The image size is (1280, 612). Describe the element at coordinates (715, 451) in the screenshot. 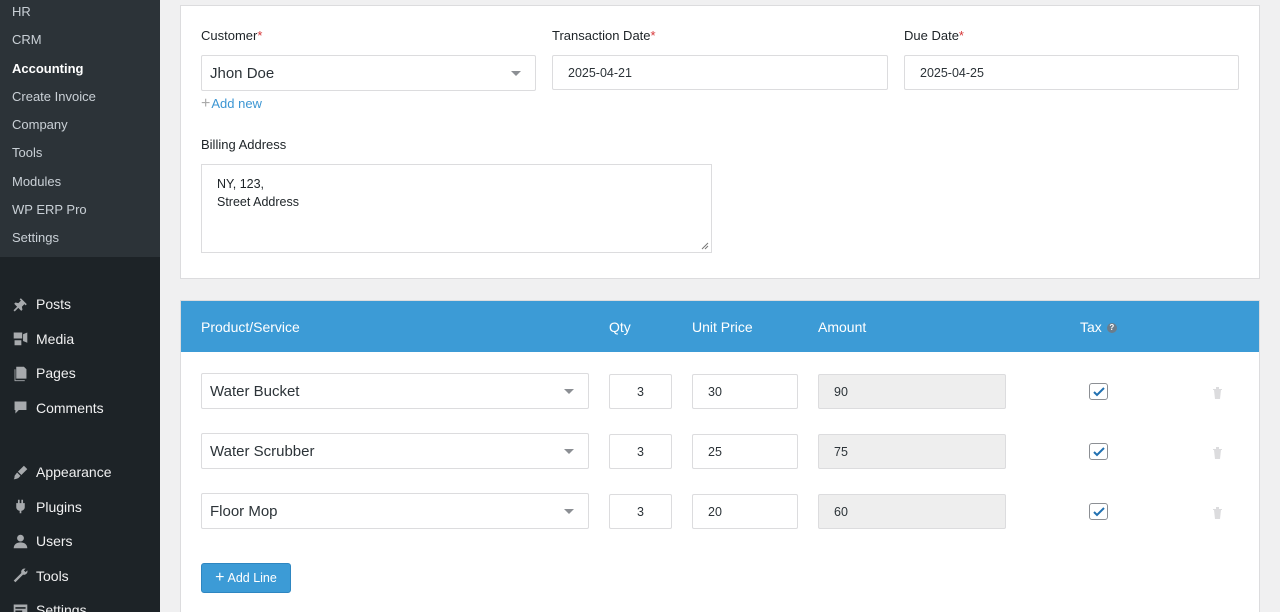

I see `unit-price-value: 25` at that location.